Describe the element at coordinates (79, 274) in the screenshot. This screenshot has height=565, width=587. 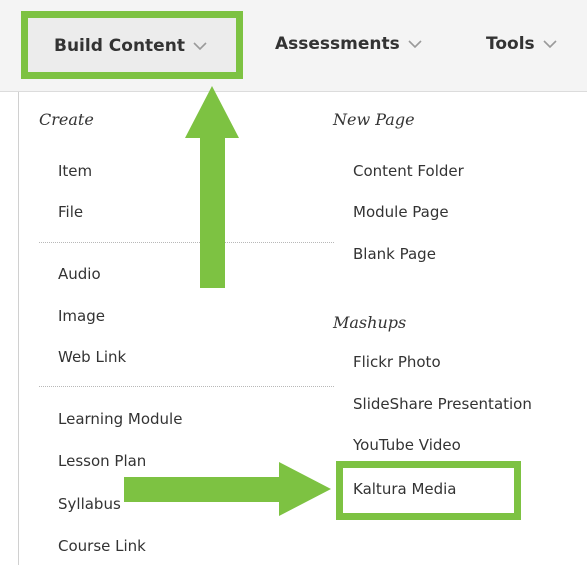
I see `menu-item-audio: Audio` at that location.